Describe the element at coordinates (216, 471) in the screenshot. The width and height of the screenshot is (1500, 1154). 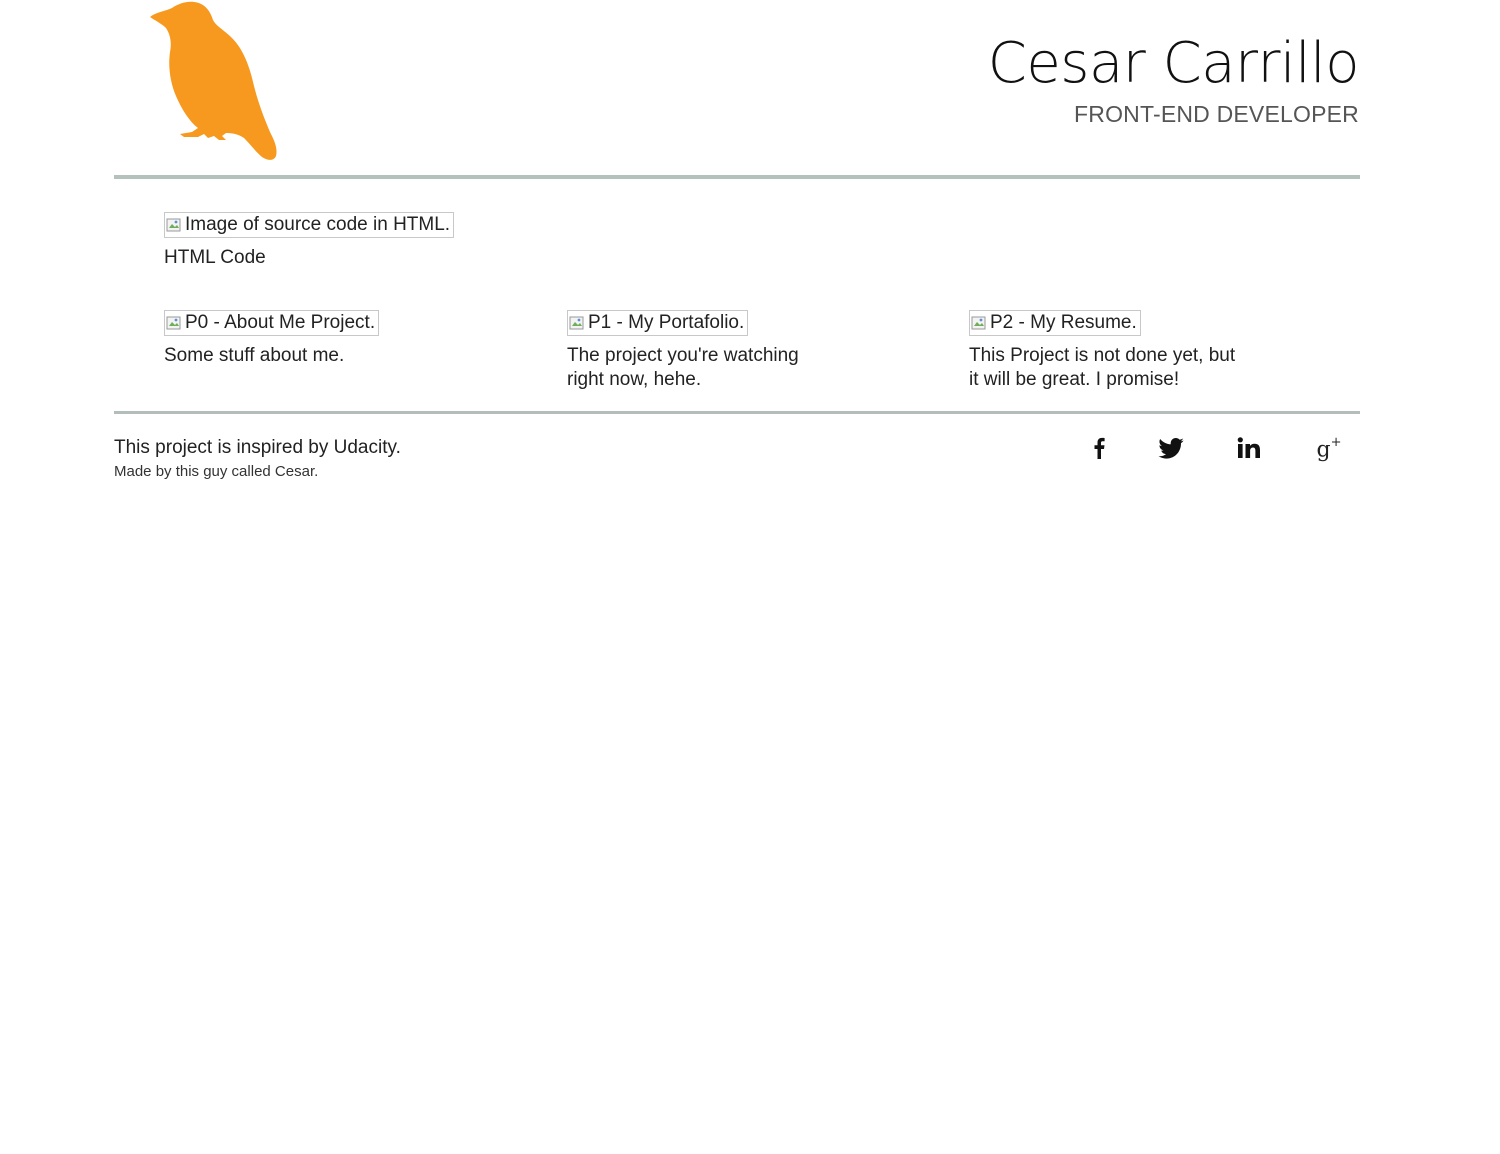
I see `footer-author: Made by this guy called Cesar.` at that location.